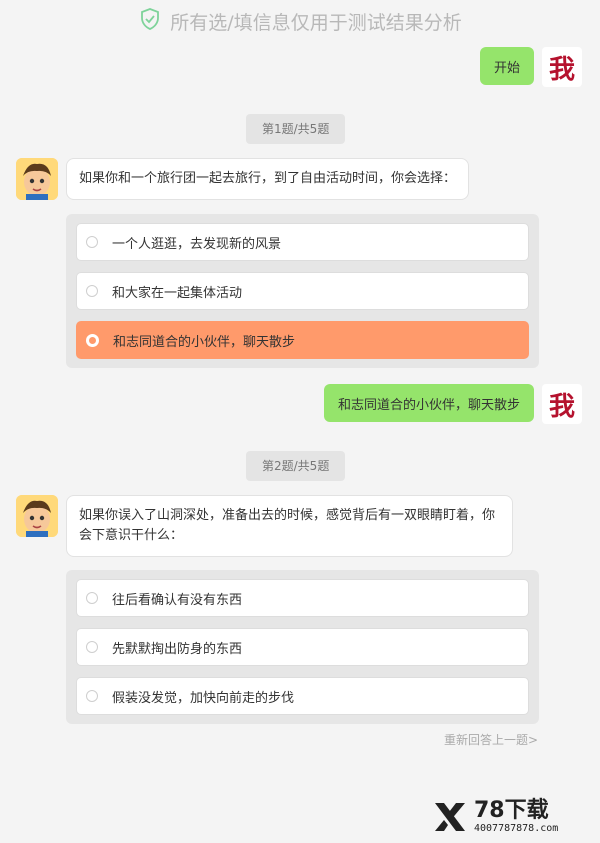 The image size is (600, 843). What do you see at coordinates (450, 817) in the screenshot?
I see `x-logo-icon` at bounding box center [450, 817].